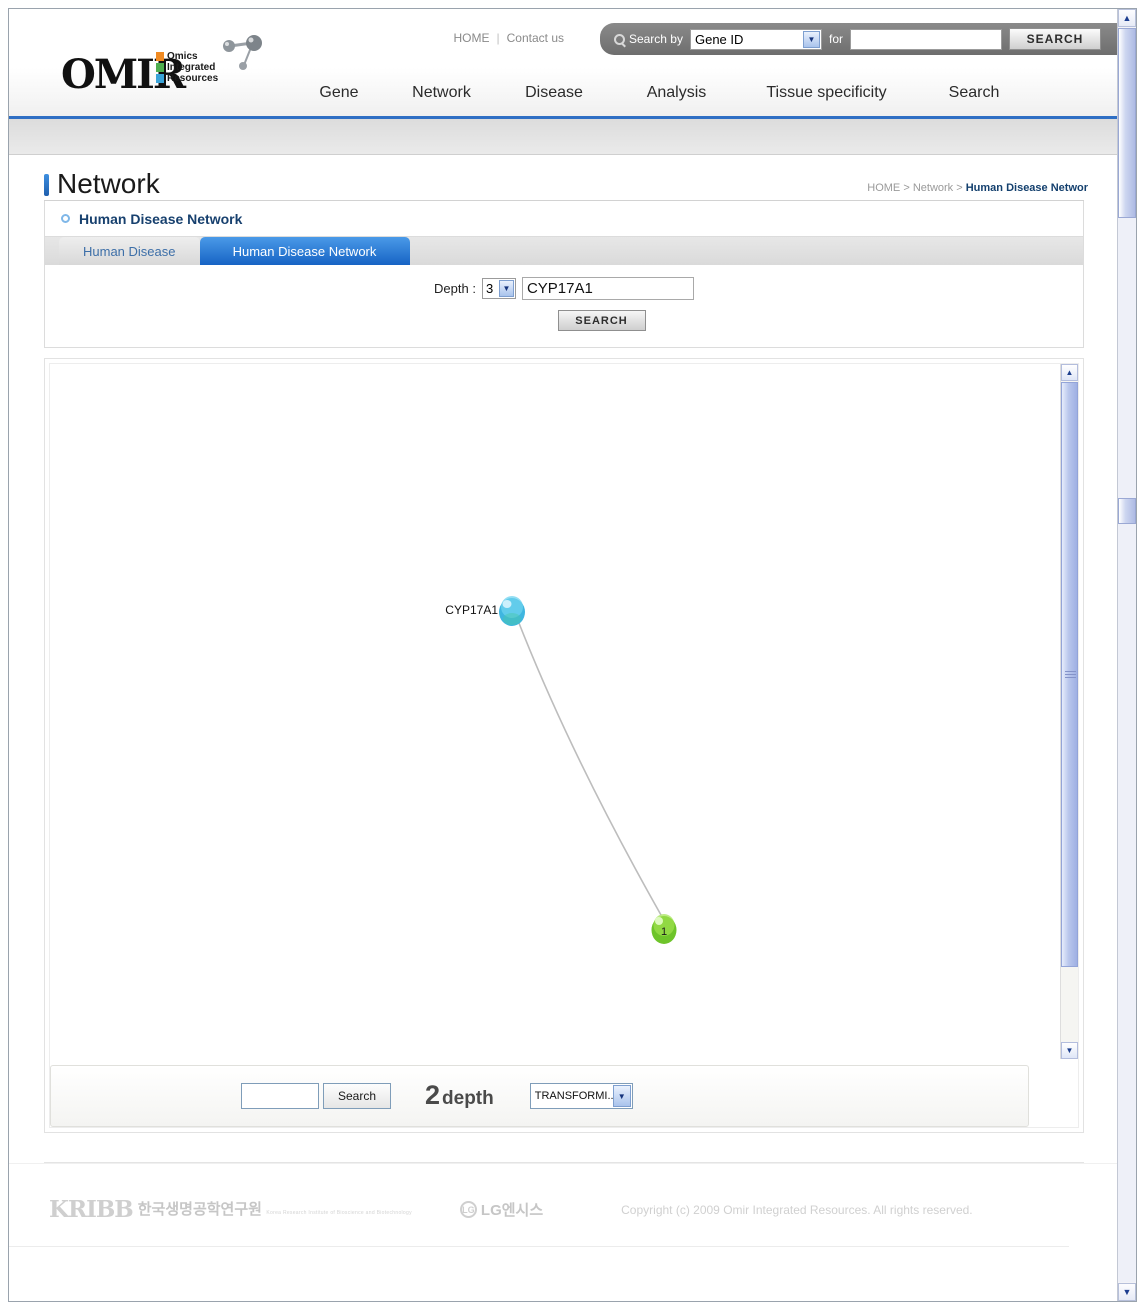  Describe the element at coordinates (883, 188) in the screenshot. I see `breadcrumb-home: HOME` at that location.